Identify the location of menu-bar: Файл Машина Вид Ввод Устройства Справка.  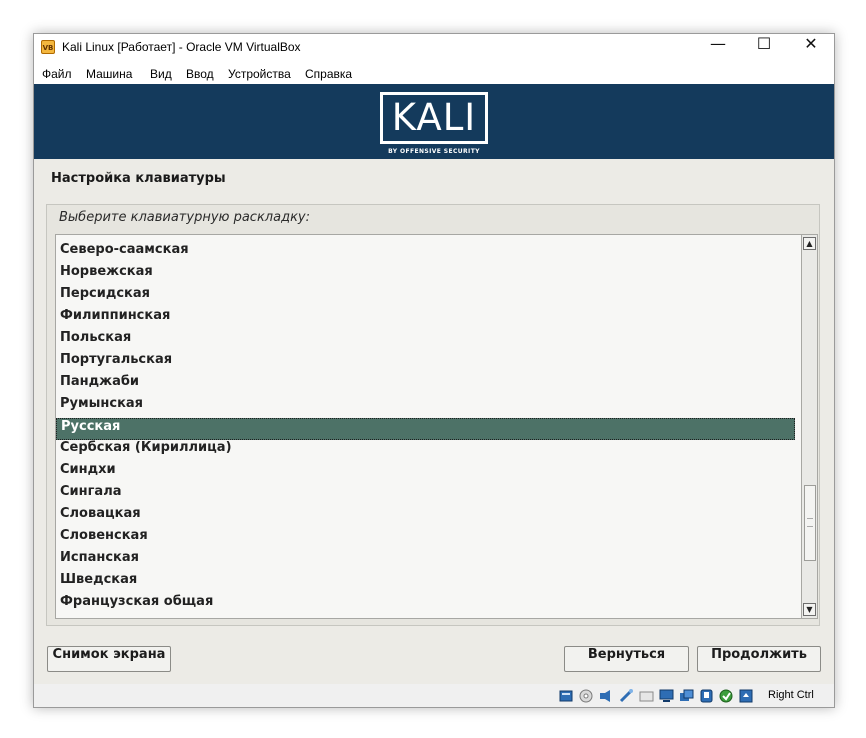
(434, 73).